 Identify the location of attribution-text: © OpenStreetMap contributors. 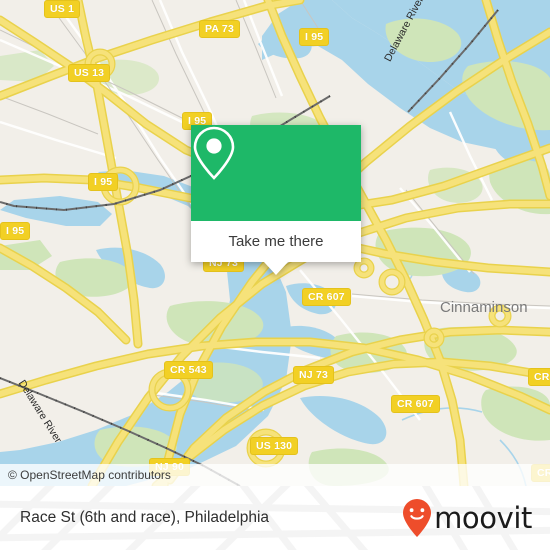
(89, 475).